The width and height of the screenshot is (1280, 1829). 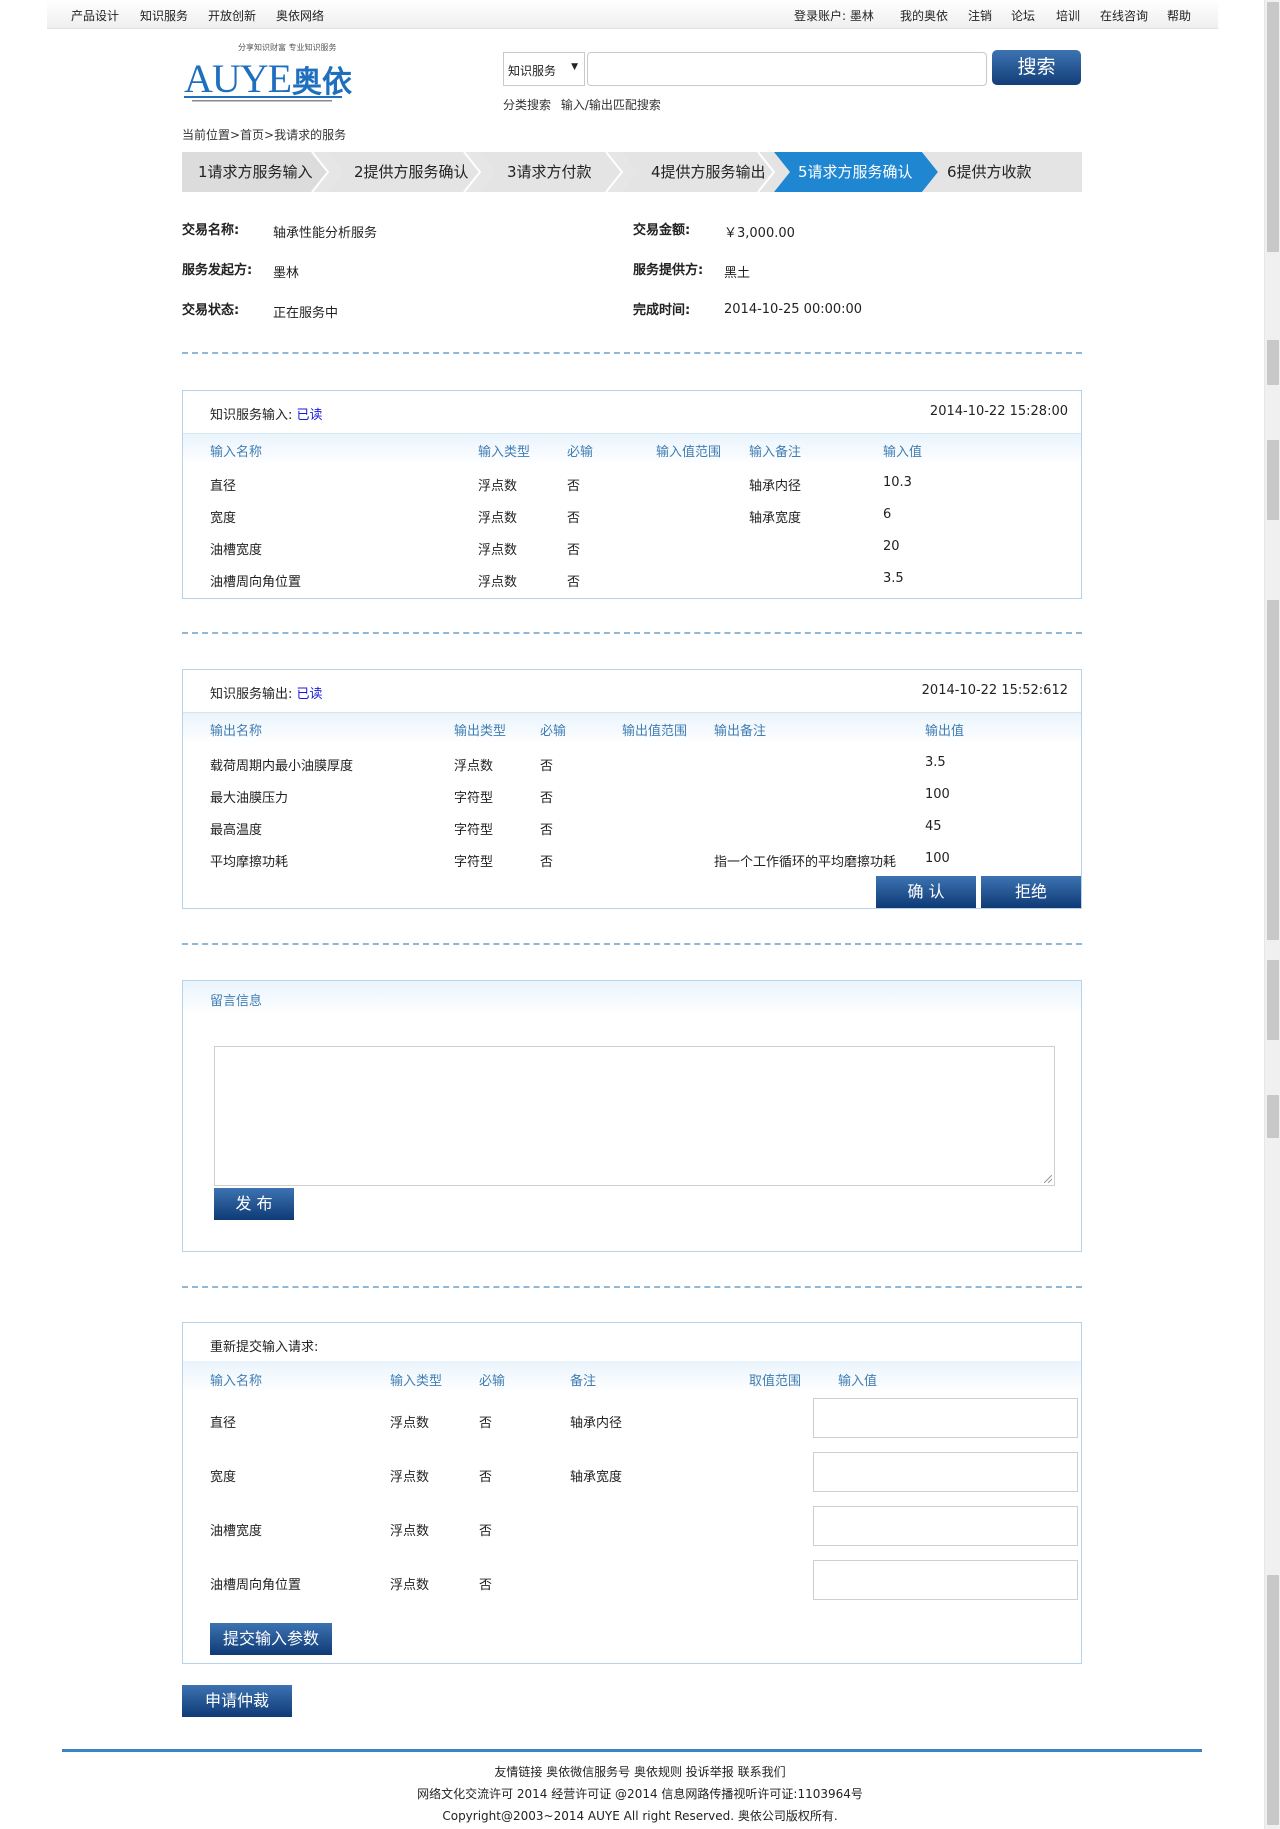 What do you see at coordinates (596, 1477) in the screenshot?
I see `table-cell: 轴承宽度` at bounding box center [596, 1477].